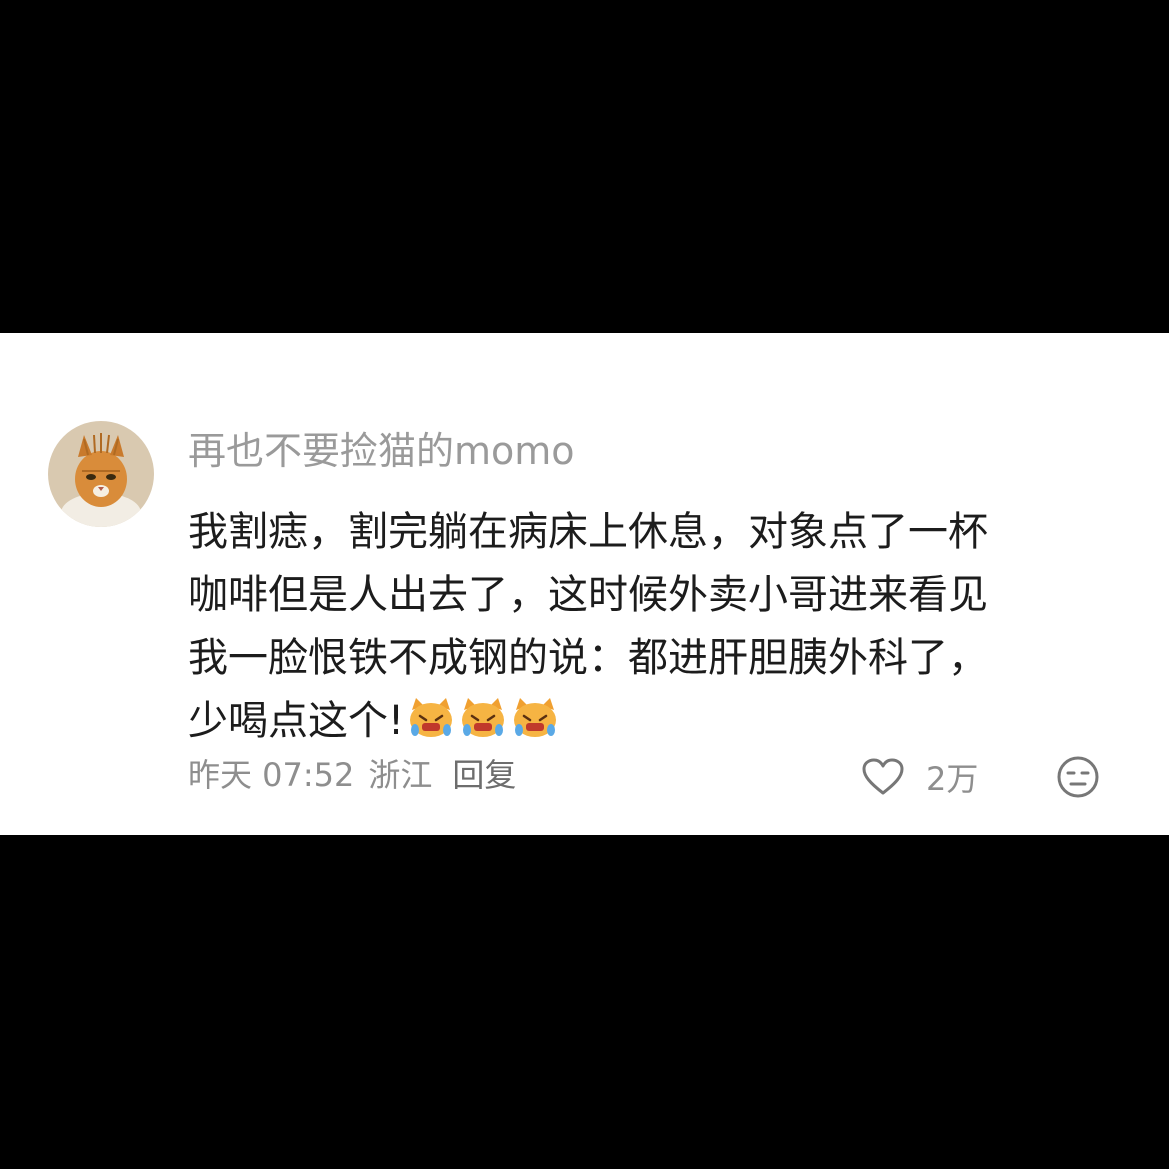 This screenshot has height=1169, width=1169. I want to click on cat-avatar-image, so click(101, 474).